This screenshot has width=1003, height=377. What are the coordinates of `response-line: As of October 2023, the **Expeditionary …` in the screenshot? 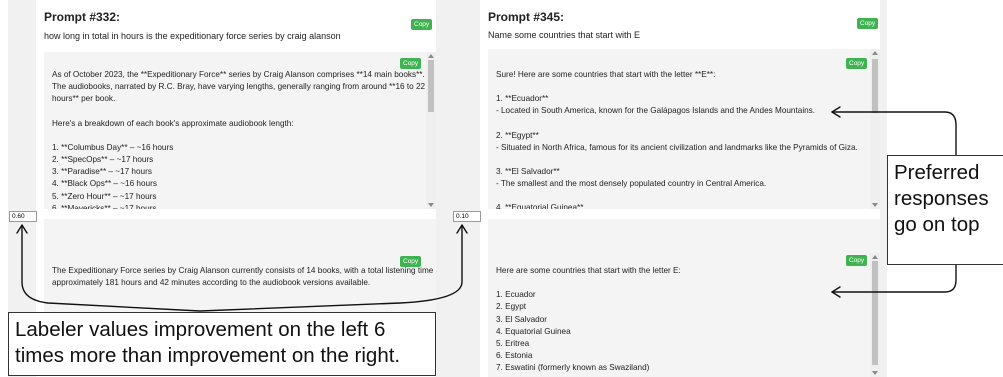 It's located at (238, 74).